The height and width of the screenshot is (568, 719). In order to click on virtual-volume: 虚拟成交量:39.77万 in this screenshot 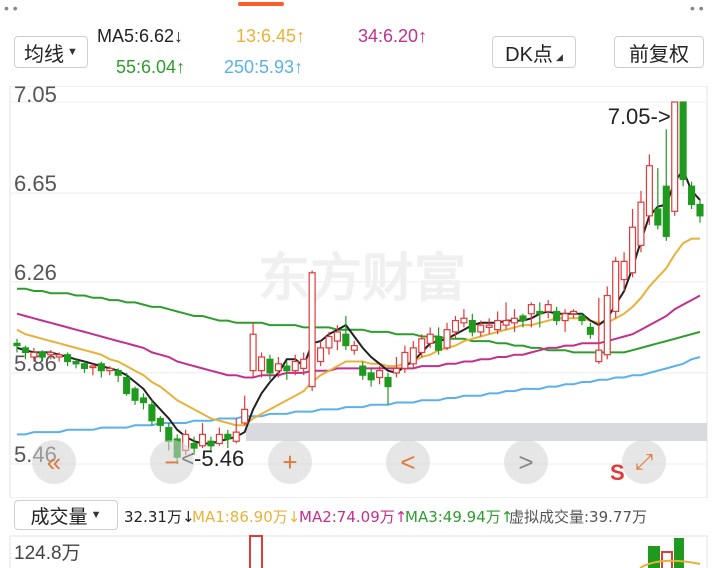, I will do `click(578, 517)`.